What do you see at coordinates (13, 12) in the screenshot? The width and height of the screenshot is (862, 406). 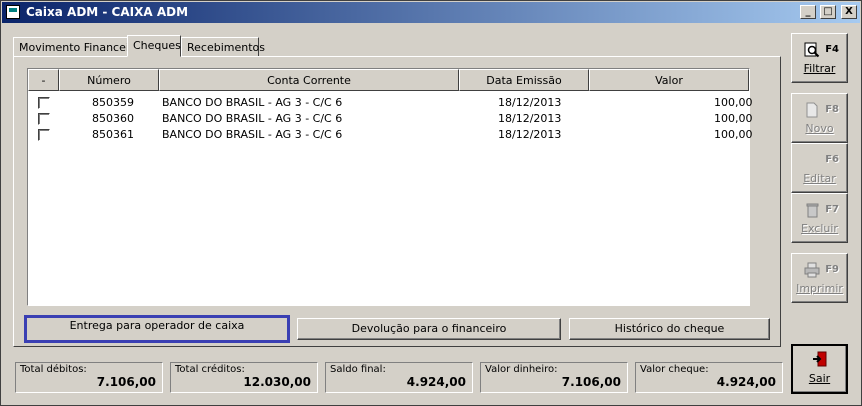 I see `app-icon` at bounding box center [13, 12].